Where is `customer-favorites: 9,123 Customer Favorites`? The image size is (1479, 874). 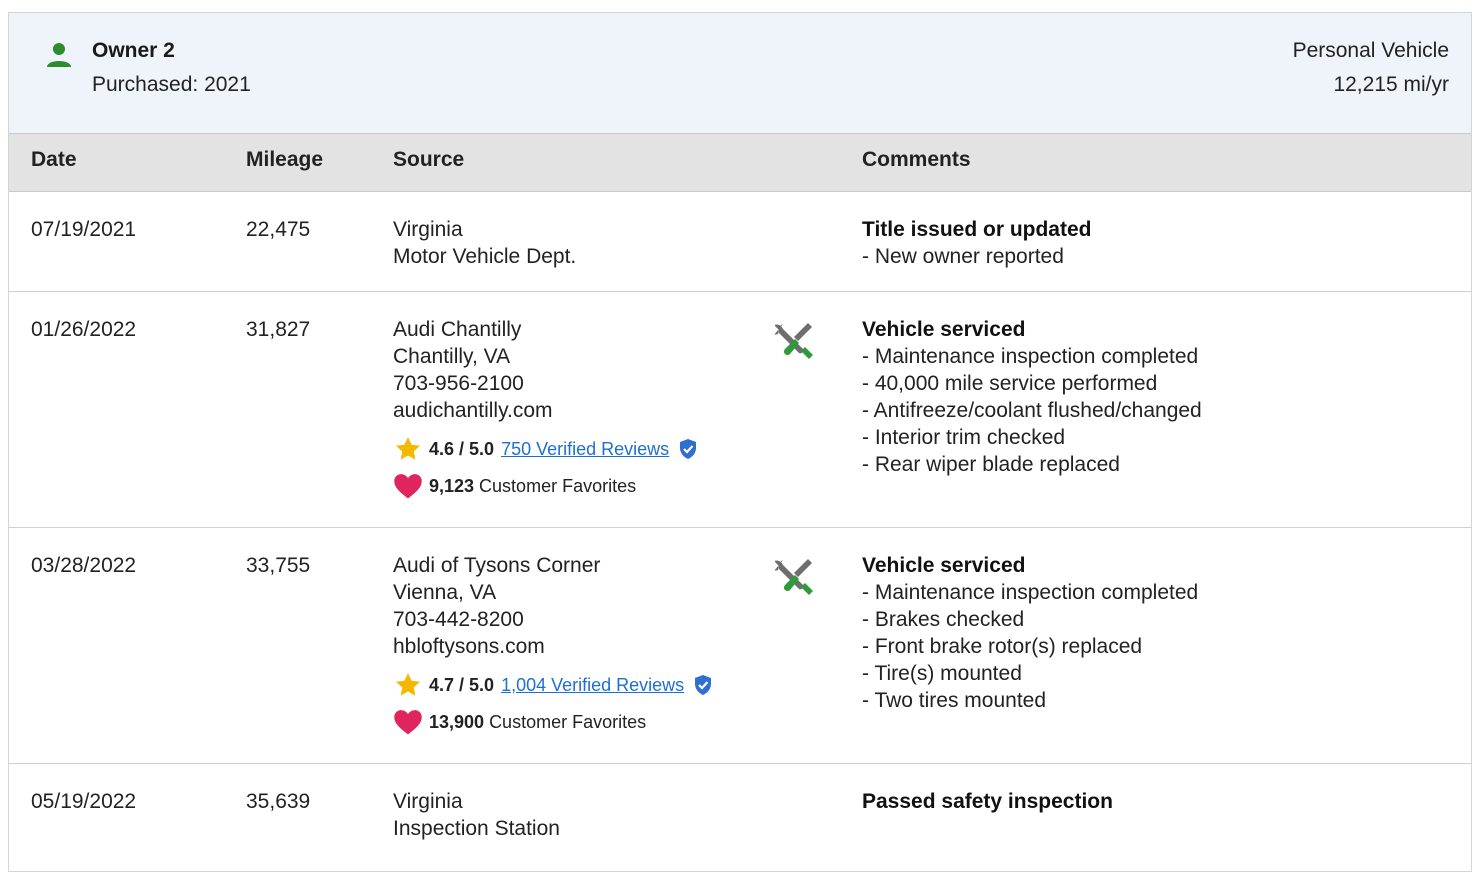 customer-favorites: 9,123 Customer Favorites is located at coordinates (545, 486).